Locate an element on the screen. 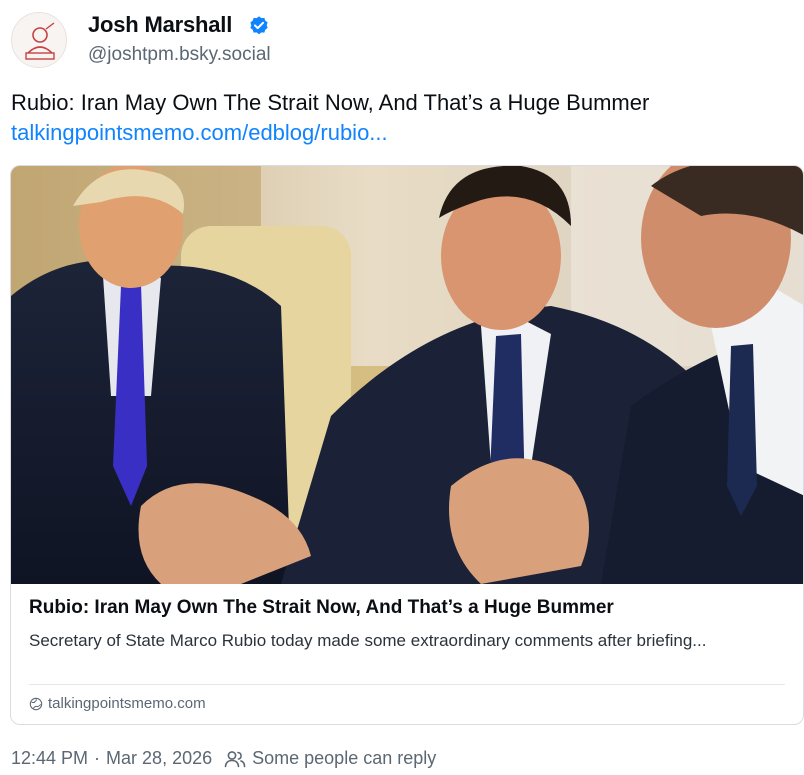 The height and width of the screenshot is (775, 804). people-icon is located at coordinates (235, 758).